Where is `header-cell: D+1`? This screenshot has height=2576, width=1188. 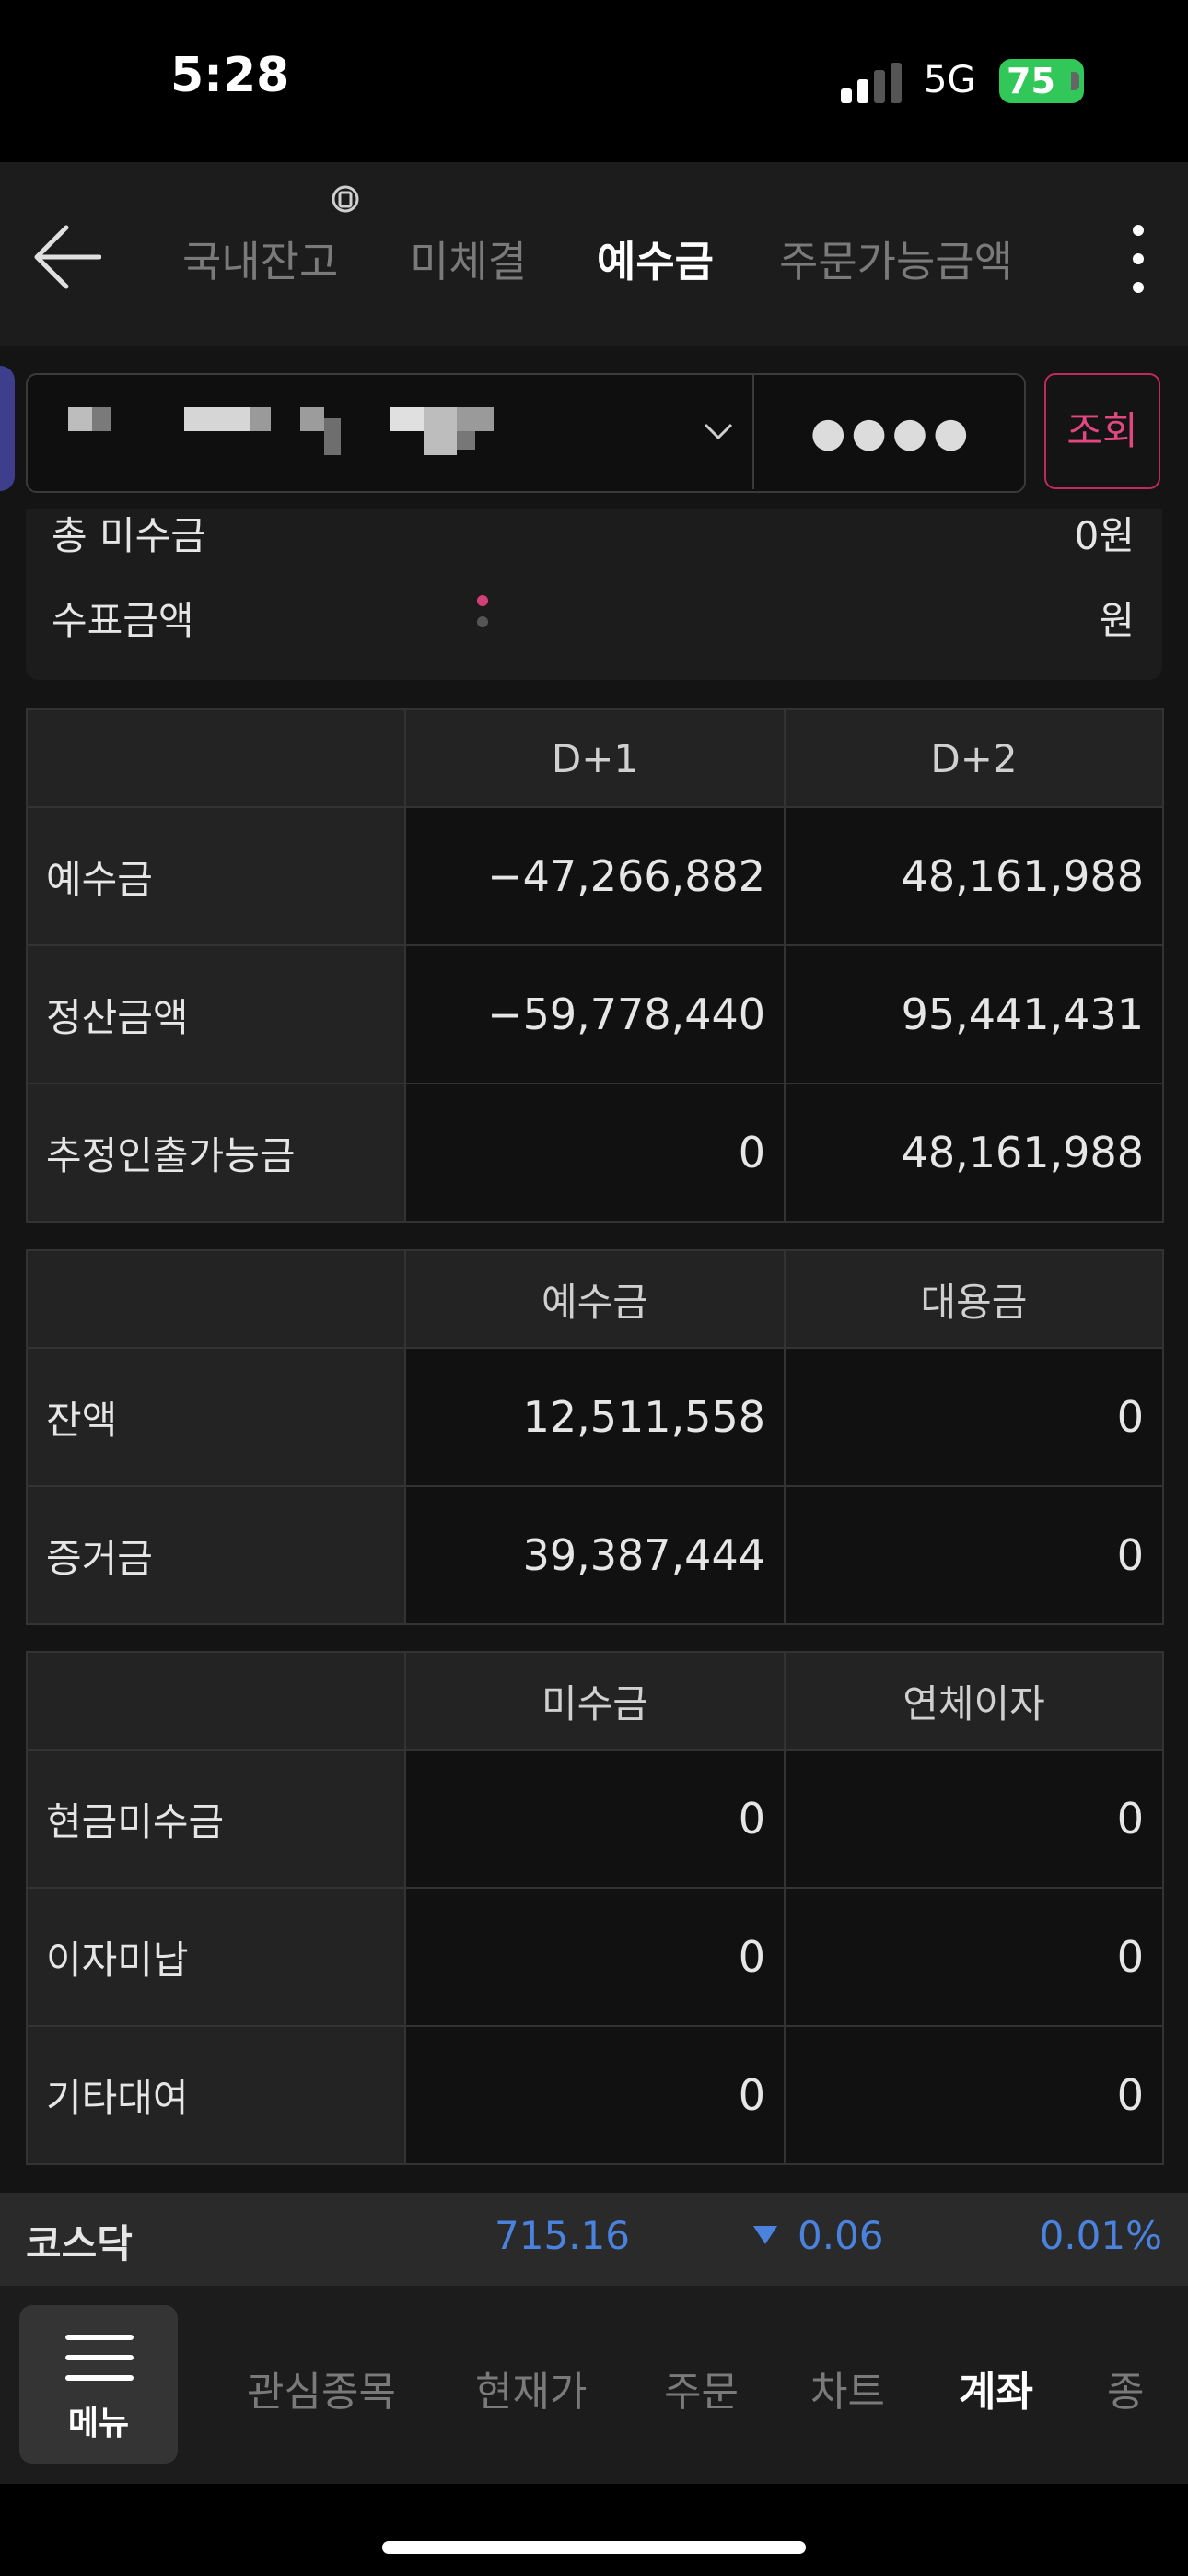
header-cell: D+1 is located at coordinates (595, 758).